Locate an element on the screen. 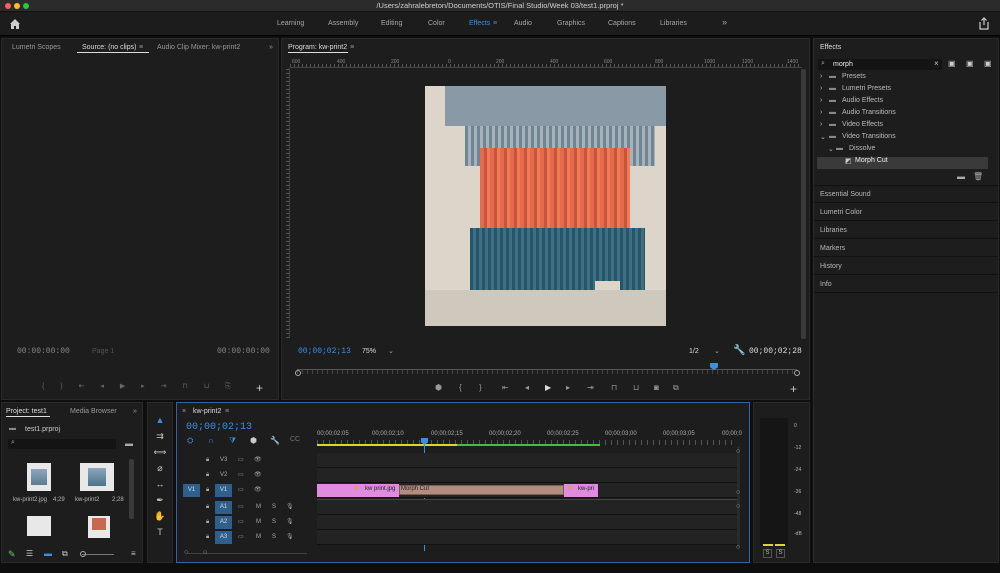  track-header-a2: 🔒︎ A2 ▭ M S 🎙︎ is located at coordinates (247, 522).